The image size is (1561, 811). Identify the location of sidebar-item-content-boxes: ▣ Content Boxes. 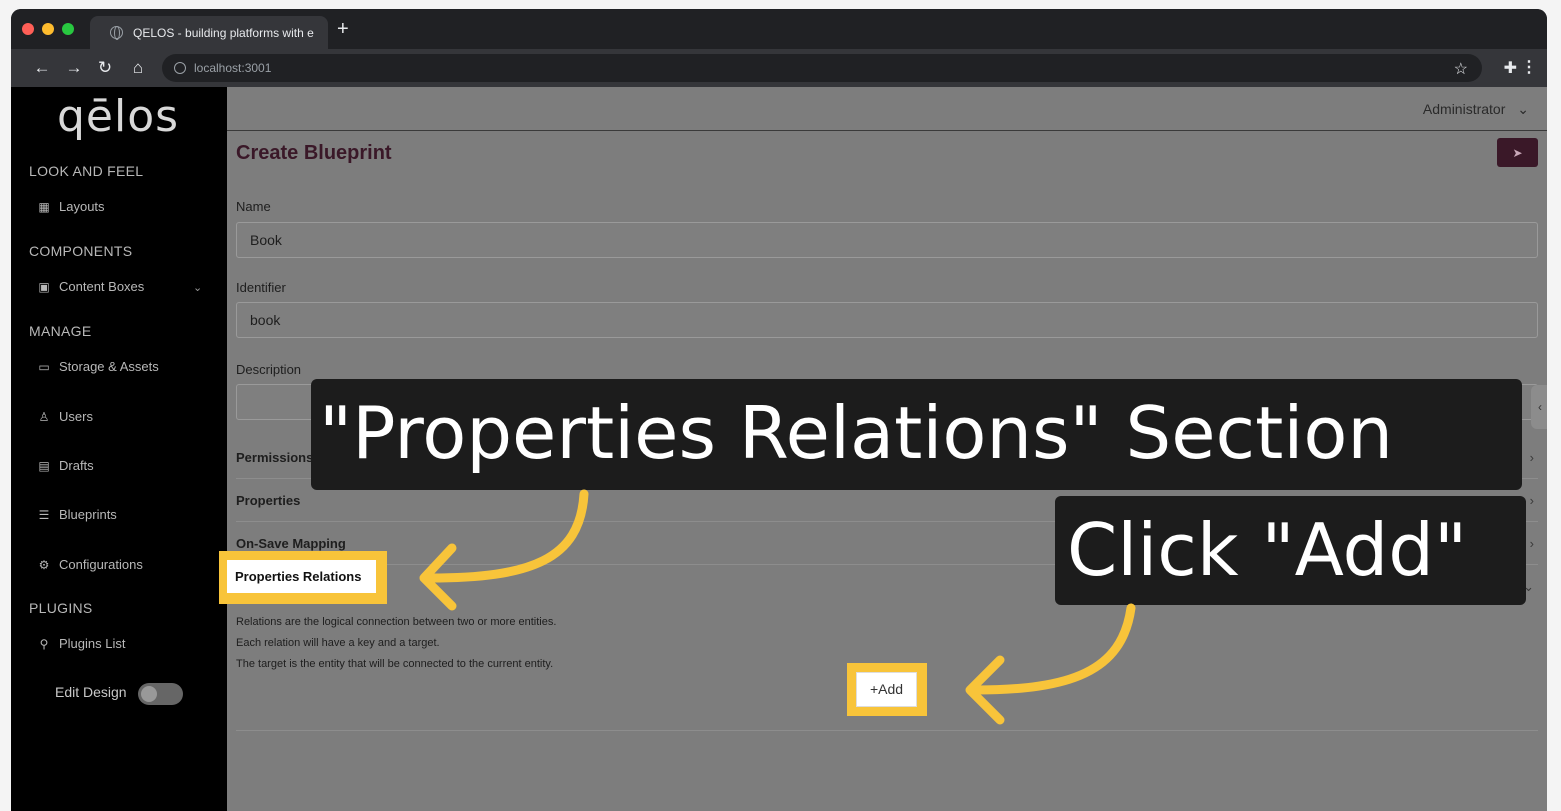
(90, 286).